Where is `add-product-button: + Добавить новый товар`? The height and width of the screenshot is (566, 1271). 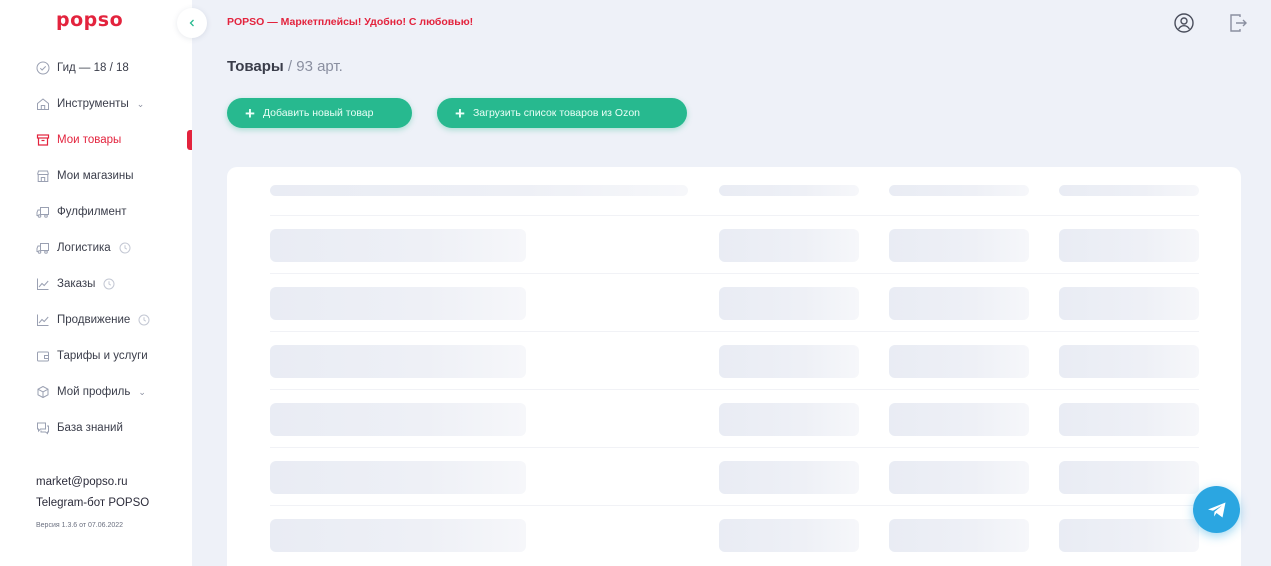
add-product-button: + Добавить новый товар is located at coordinates (319, 113).